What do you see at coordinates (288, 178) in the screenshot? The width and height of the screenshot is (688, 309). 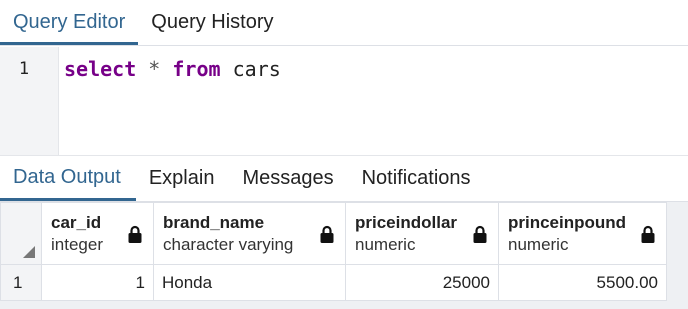 I see `tab-messages: Messages` at bounding box center [288, 178].